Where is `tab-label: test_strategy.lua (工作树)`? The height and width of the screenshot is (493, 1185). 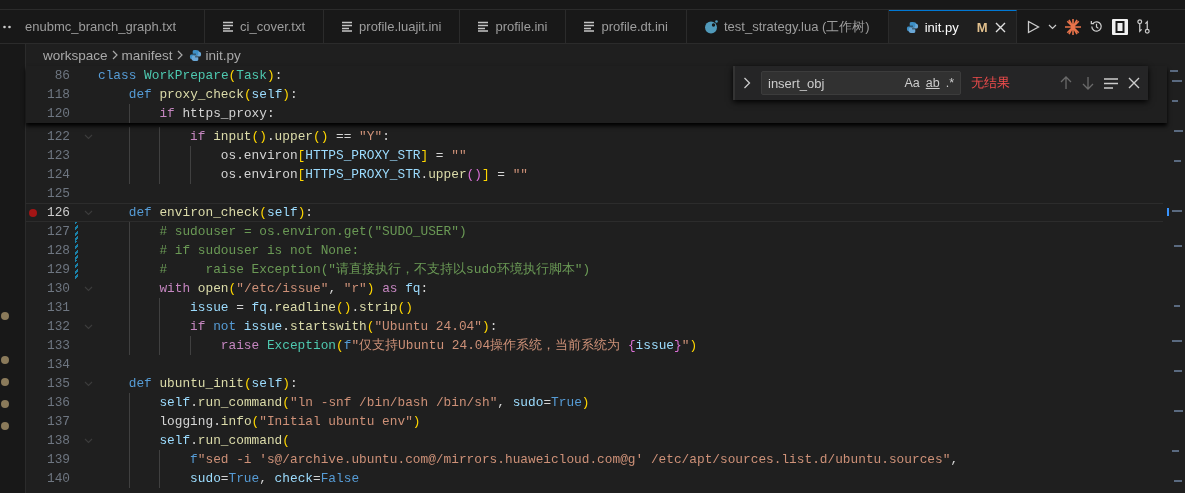 tab-label: test_strategy.lua (工作树) is located at coordinates (796, 26).